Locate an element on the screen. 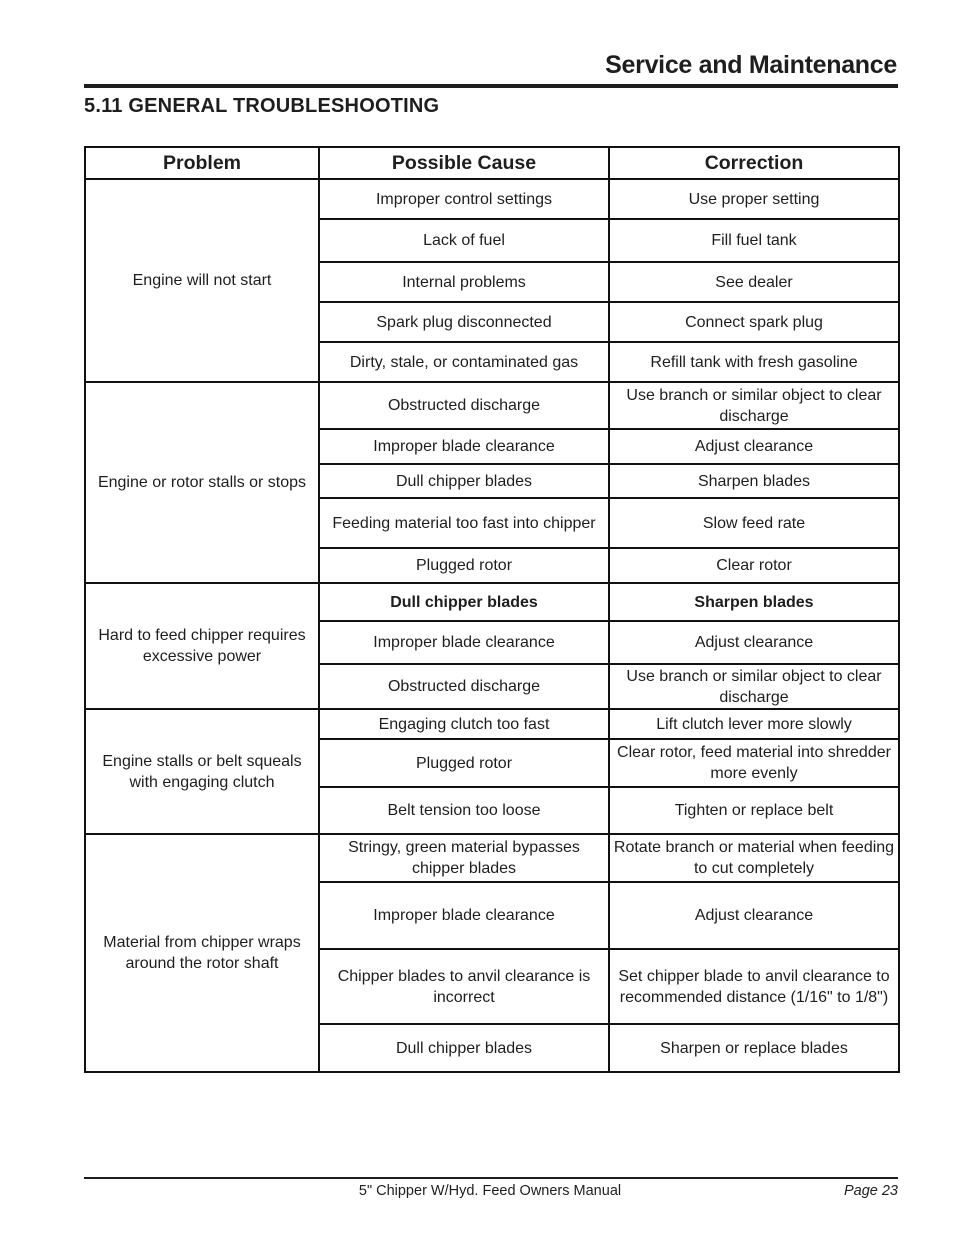 This screenshot has width=954, height=1235. correction-cell: Refill tank with fresh gasoline is located at coordinates (754, 362).